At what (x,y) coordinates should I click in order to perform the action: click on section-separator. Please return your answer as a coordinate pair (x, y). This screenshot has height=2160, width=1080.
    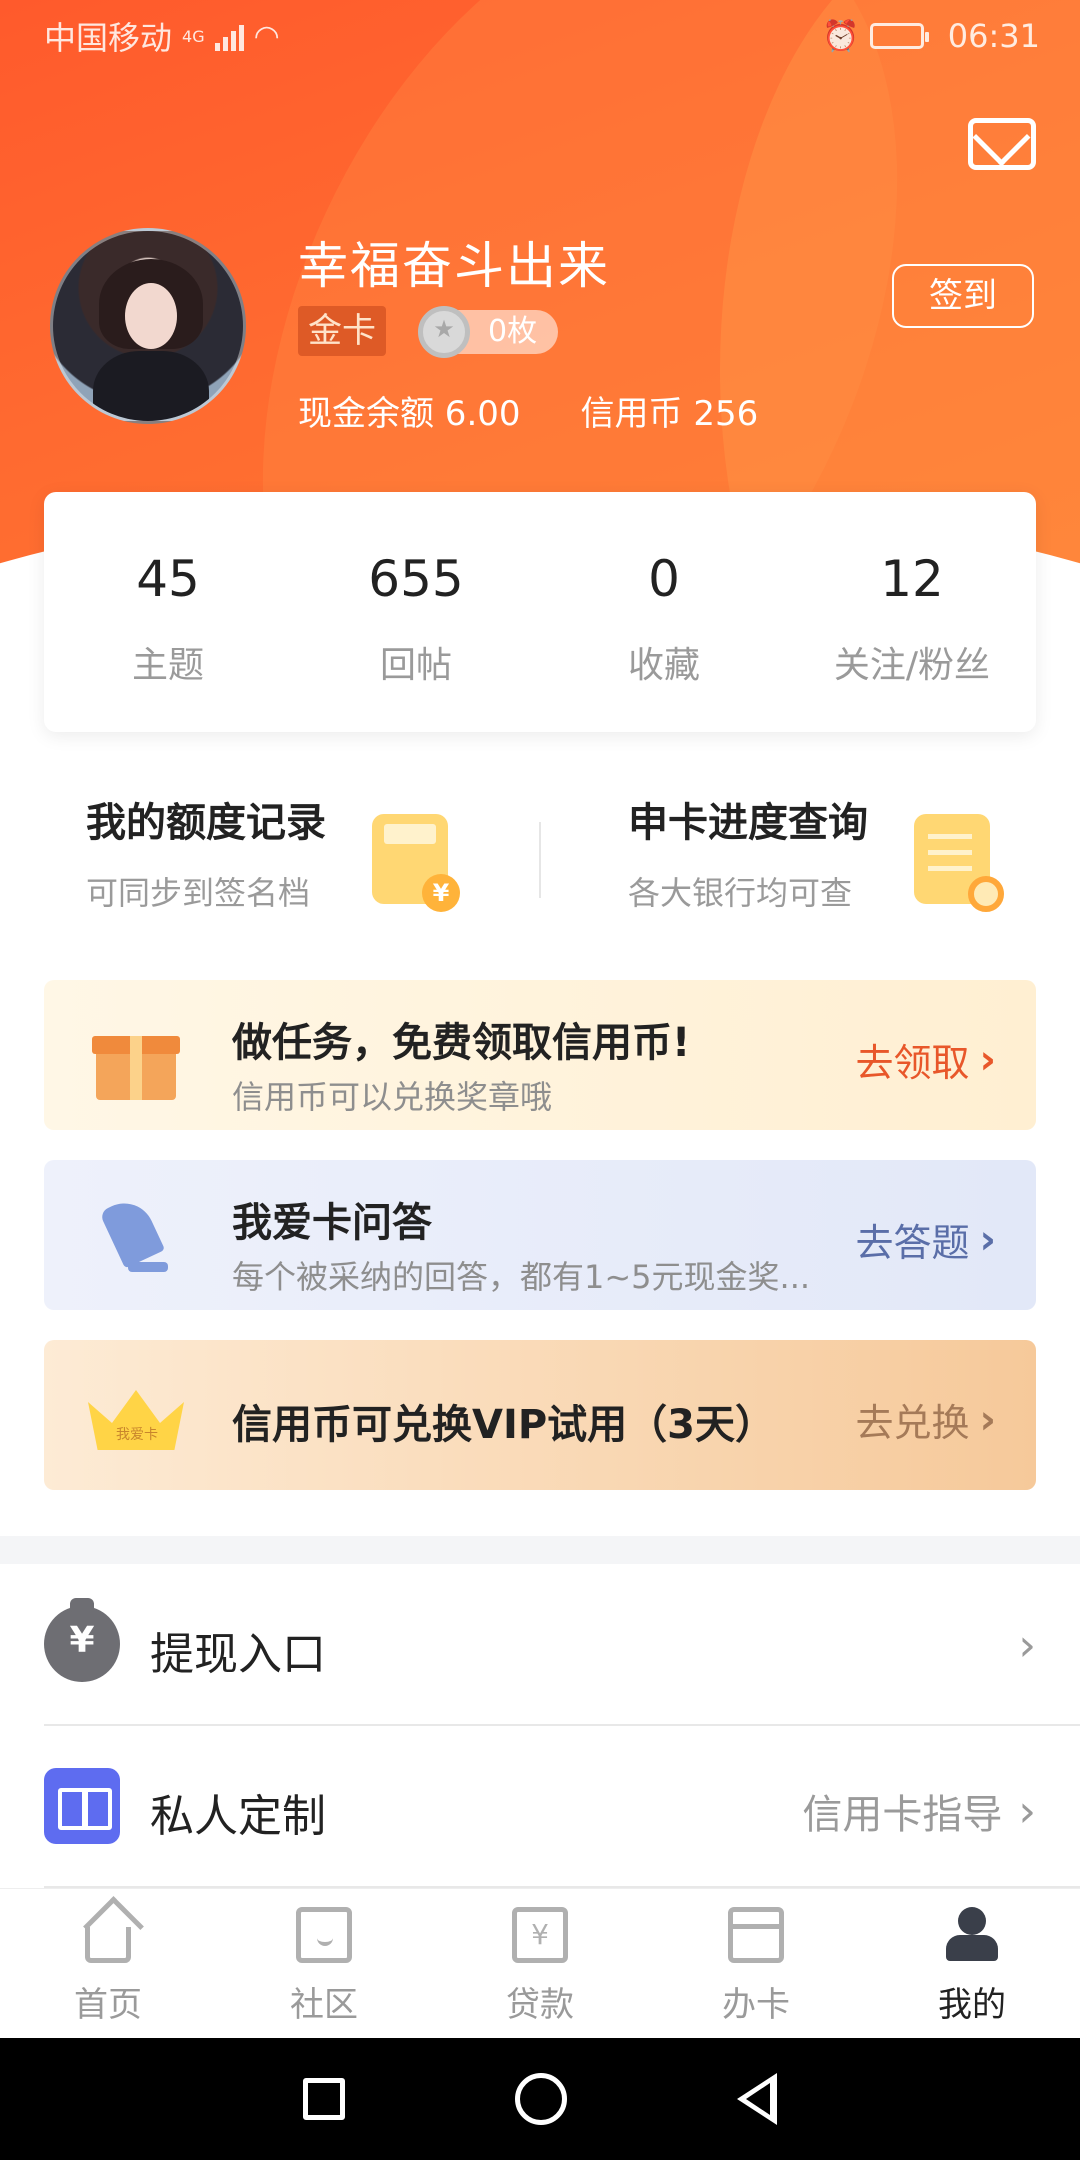
    Looking at the image, I should click on (540, 1550).